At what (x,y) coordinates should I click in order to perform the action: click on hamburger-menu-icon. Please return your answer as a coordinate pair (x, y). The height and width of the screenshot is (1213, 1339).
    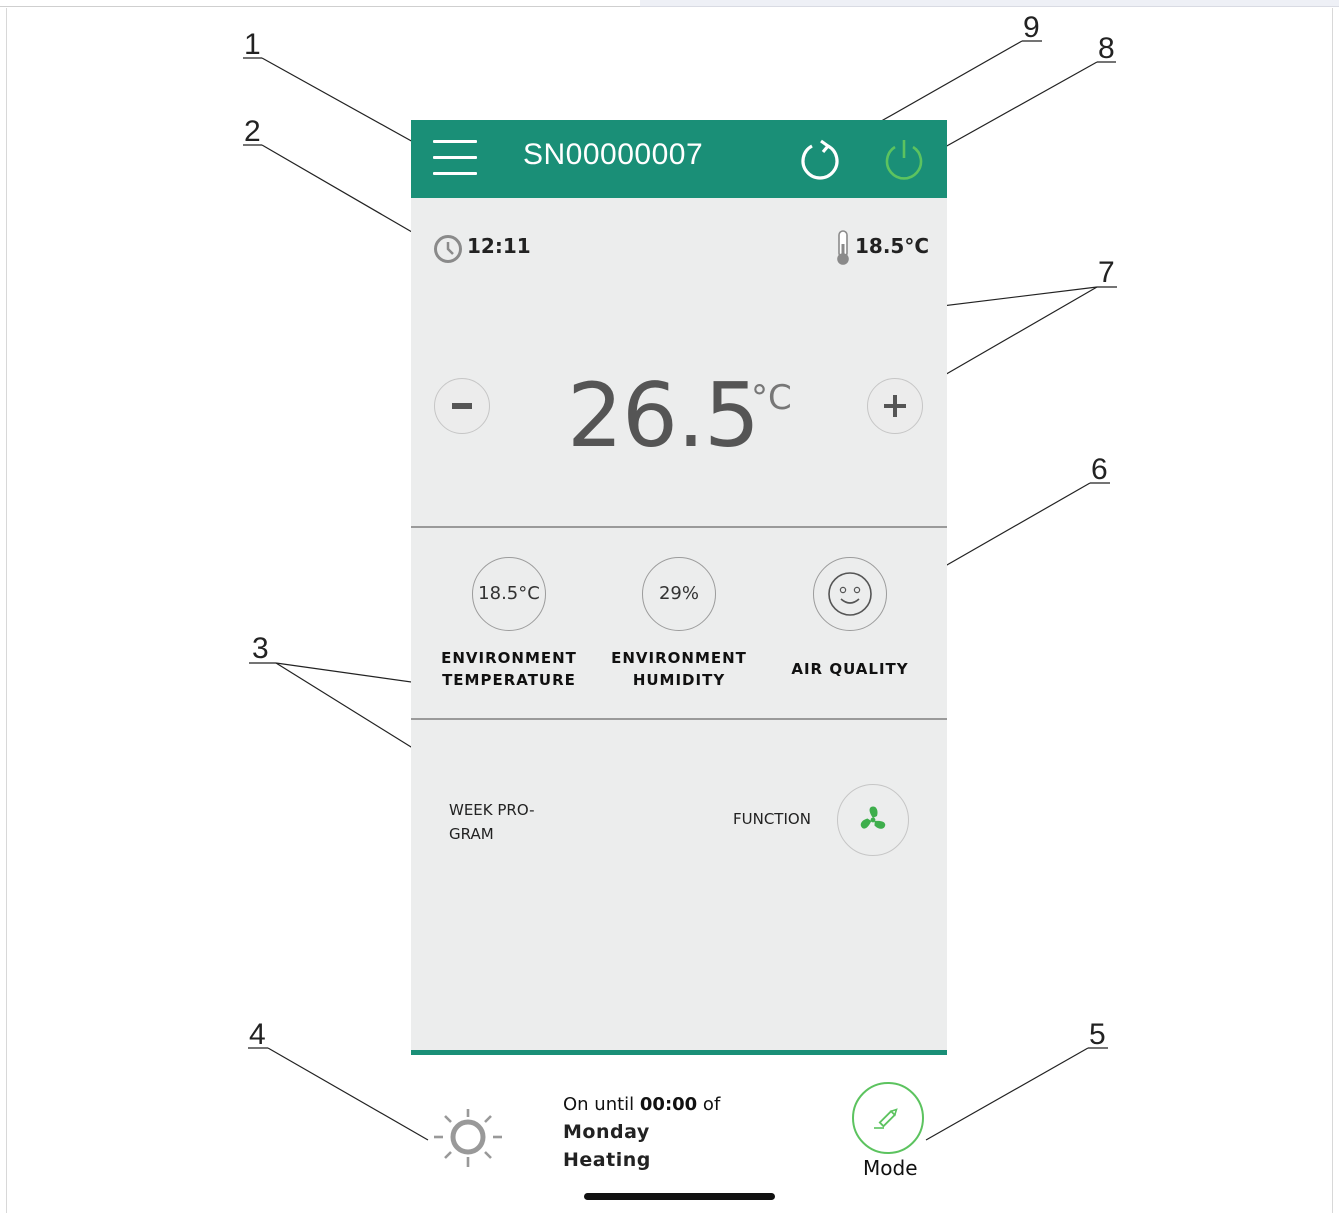
    Looking at the image, I should click on (456, 158).